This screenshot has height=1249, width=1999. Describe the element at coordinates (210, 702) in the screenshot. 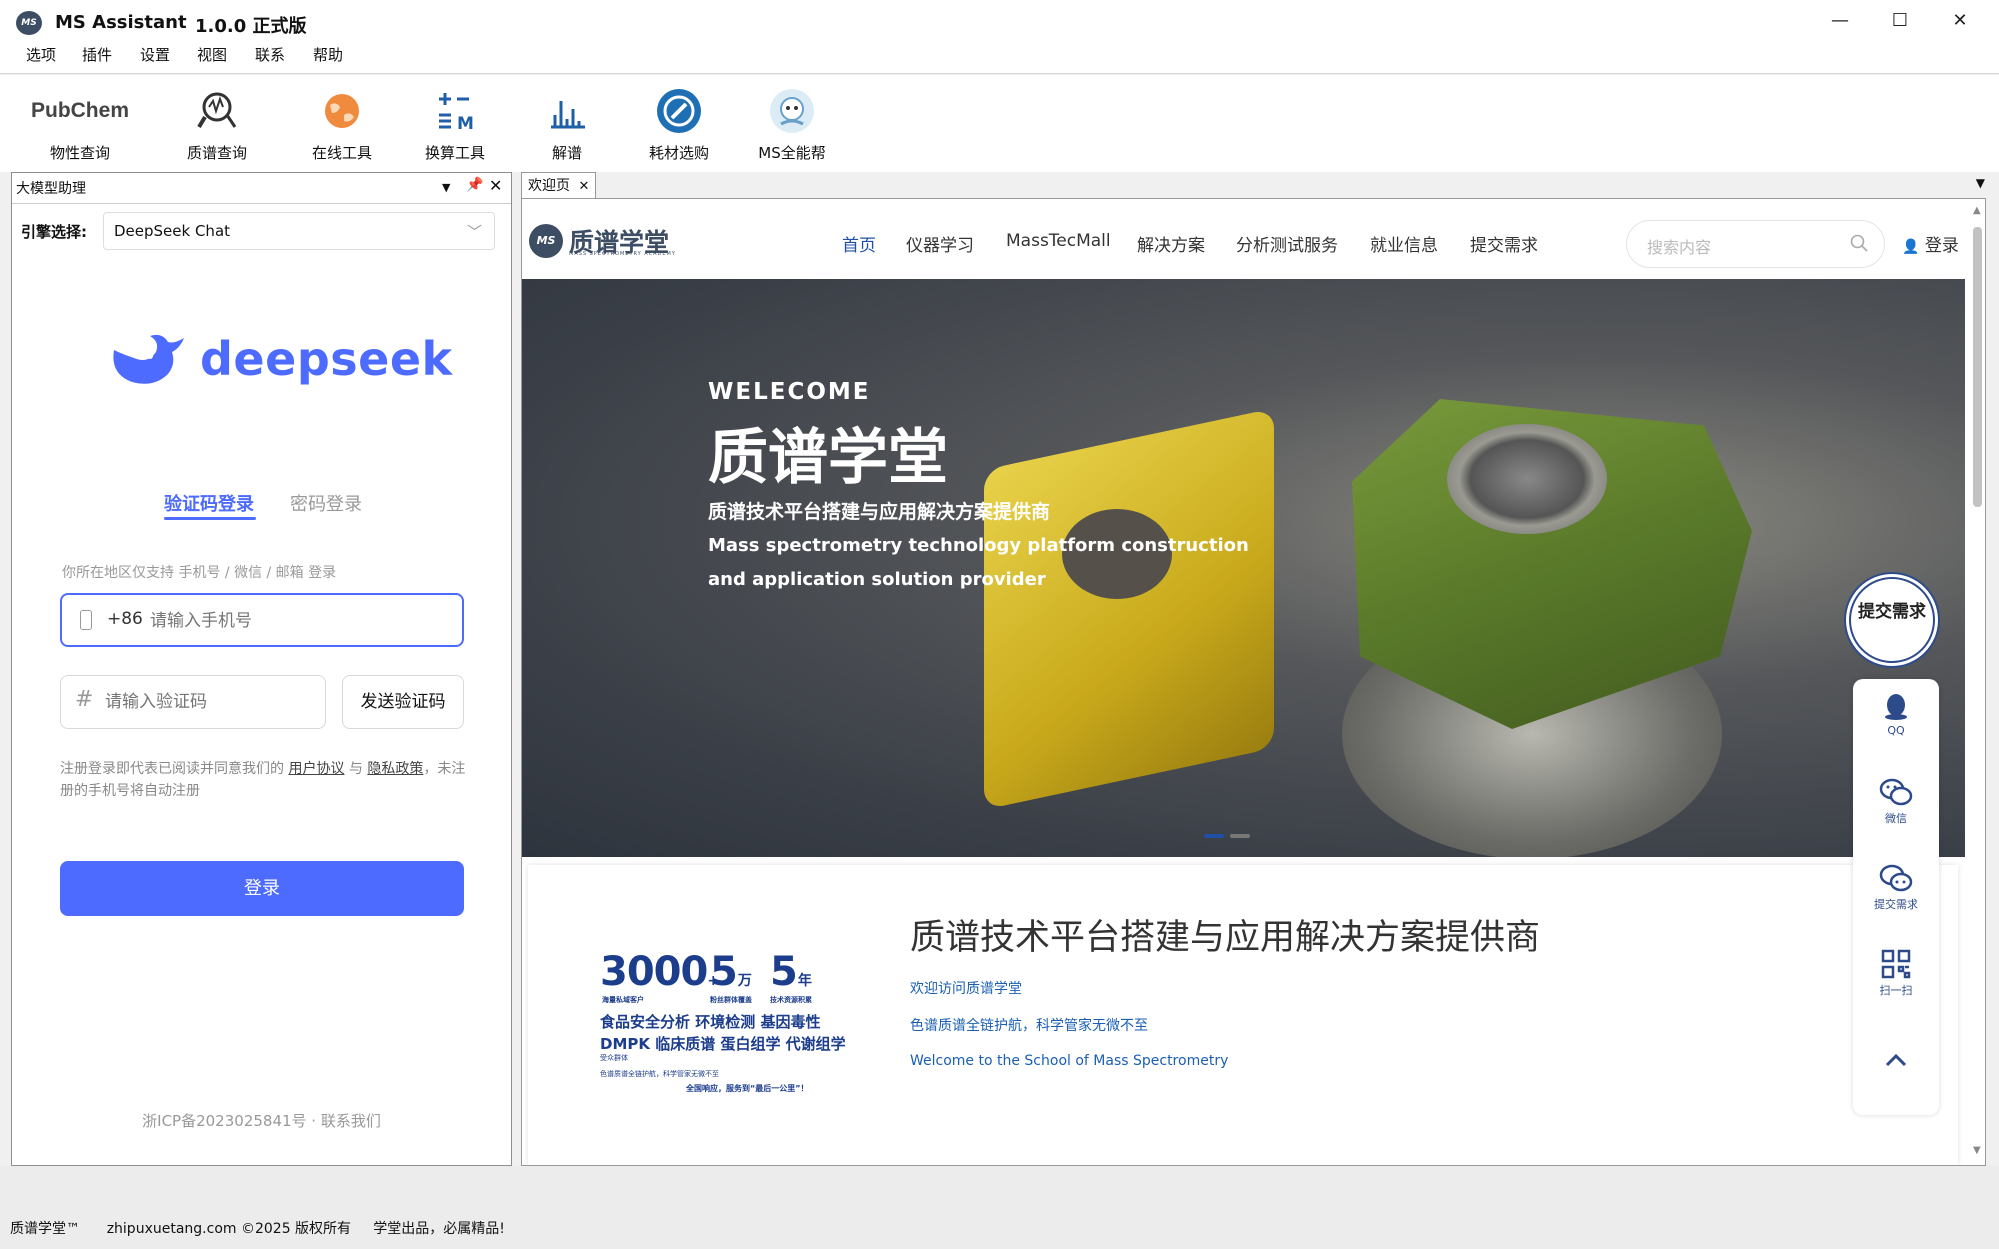

I see `code-input` at that location.